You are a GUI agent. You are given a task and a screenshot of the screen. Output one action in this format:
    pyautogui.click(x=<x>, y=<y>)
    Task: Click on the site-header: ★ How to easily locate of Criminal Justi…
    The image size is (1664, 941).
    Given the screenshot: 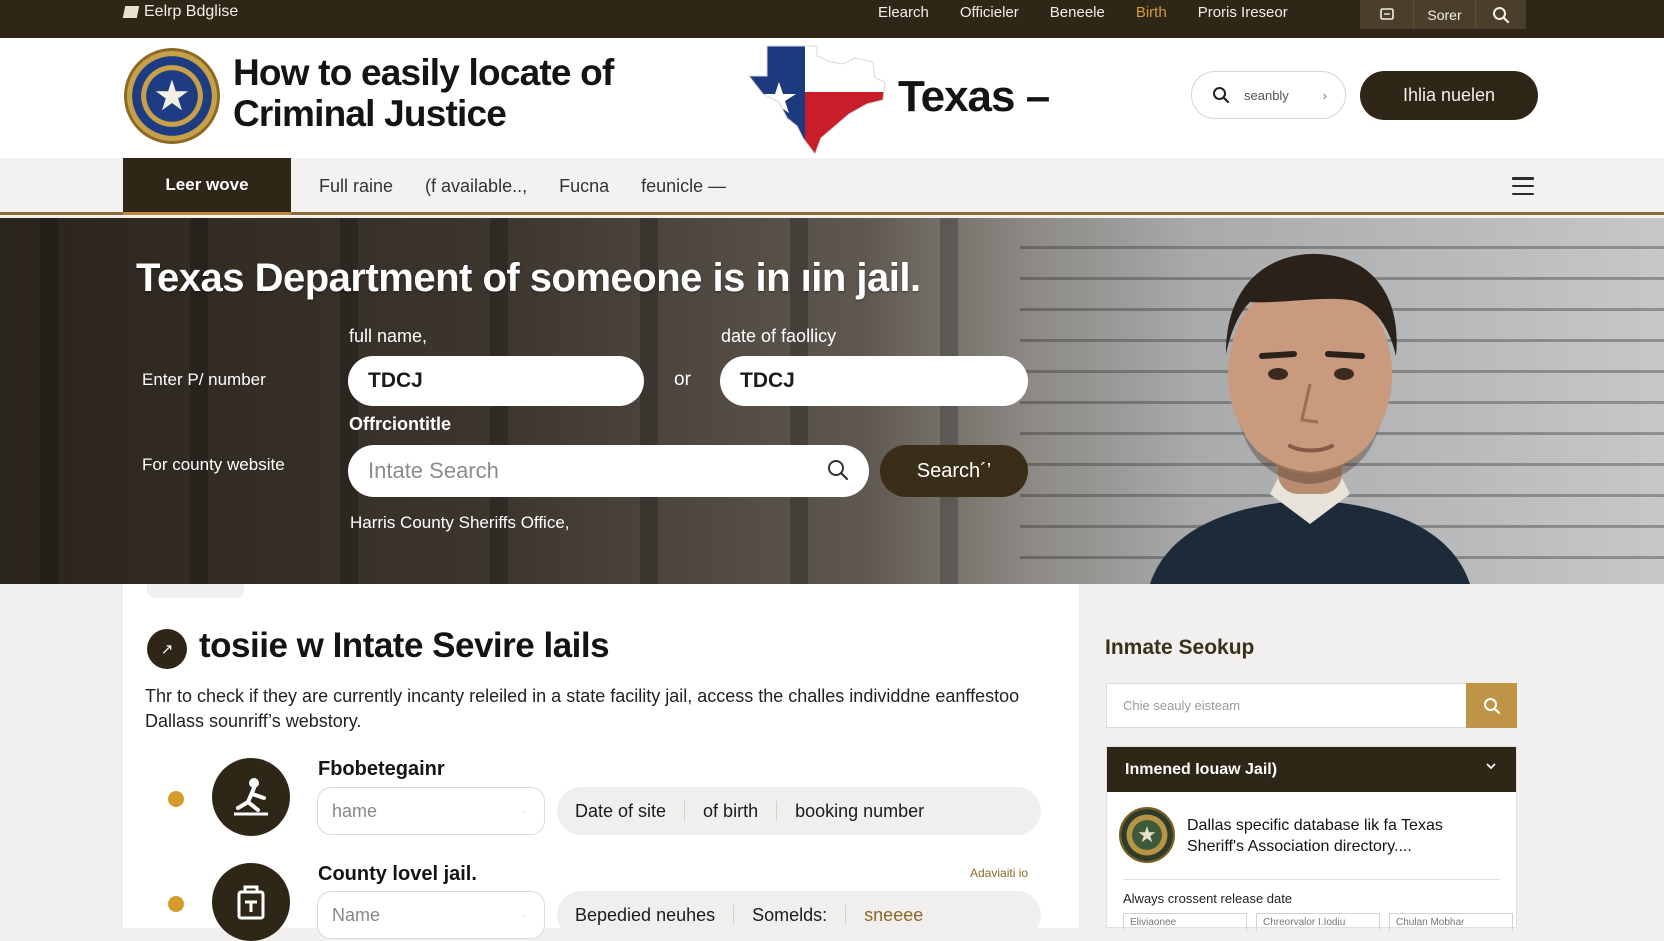 What is the action you would take?
    pyautogui.click(x=832, y=98)
    